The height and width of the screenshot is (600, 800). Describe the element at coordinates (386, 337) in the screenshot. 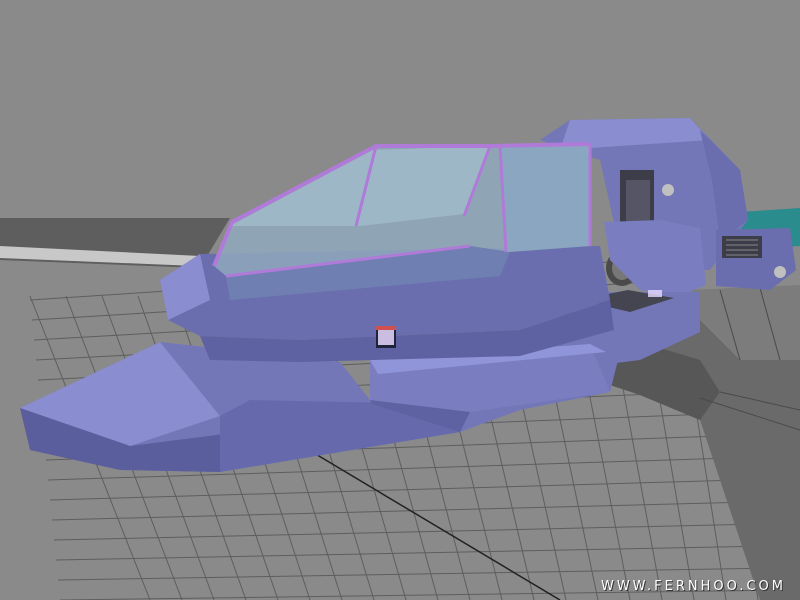

I see `side-decal` at that location.